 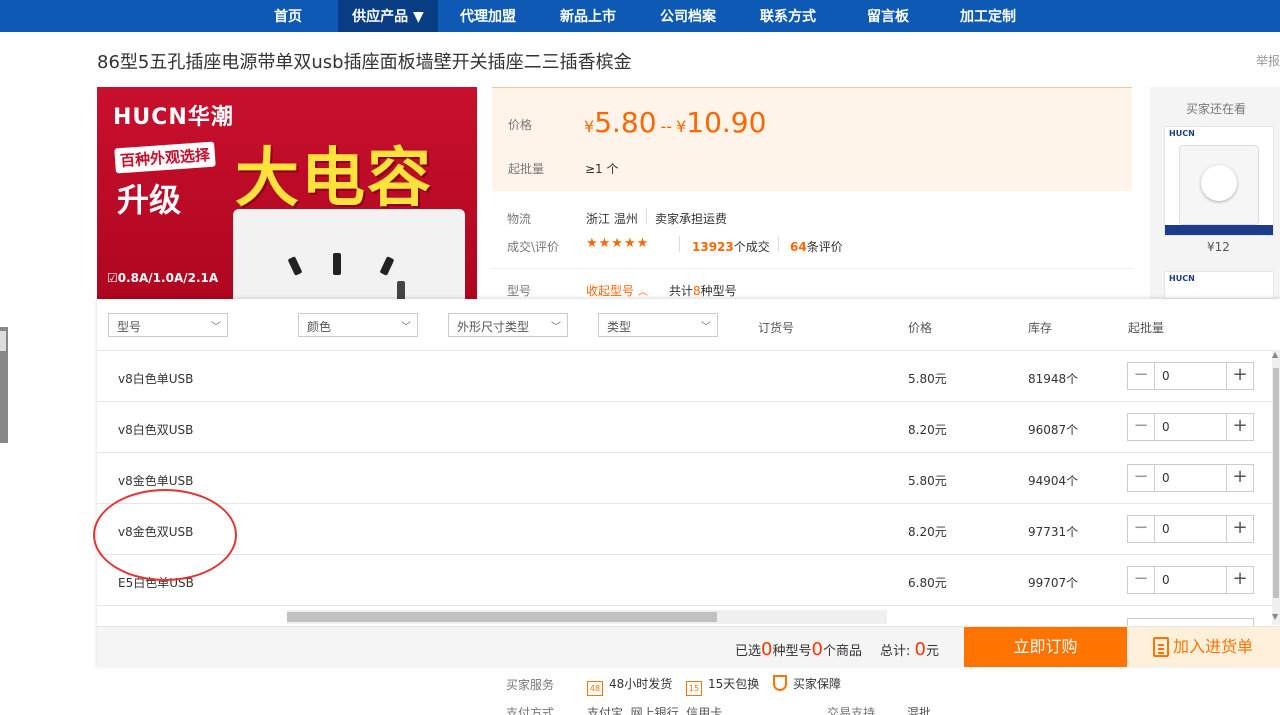 I want to click on scroll-down-icon: ▼, so click(x=1275, y=616).